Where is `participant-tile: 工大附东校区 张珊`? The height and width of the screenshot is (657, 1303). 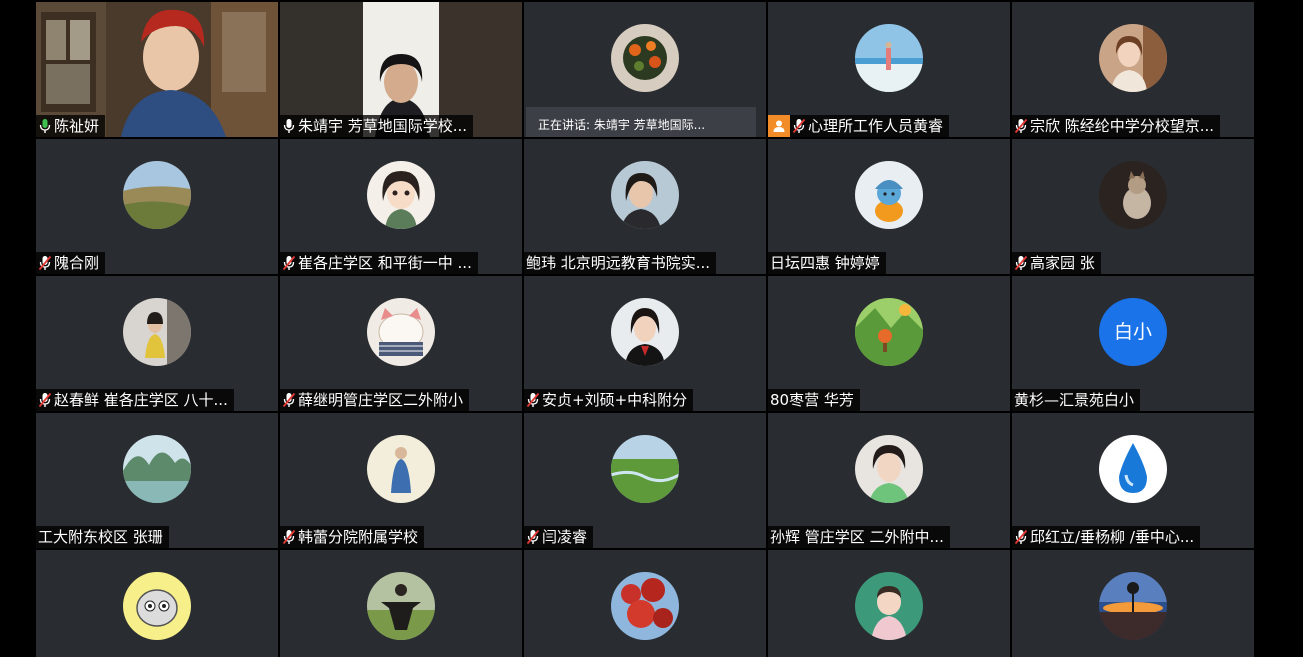
participant-tile: 工大附东校区 张珊 is located at coordinates (157, 480).